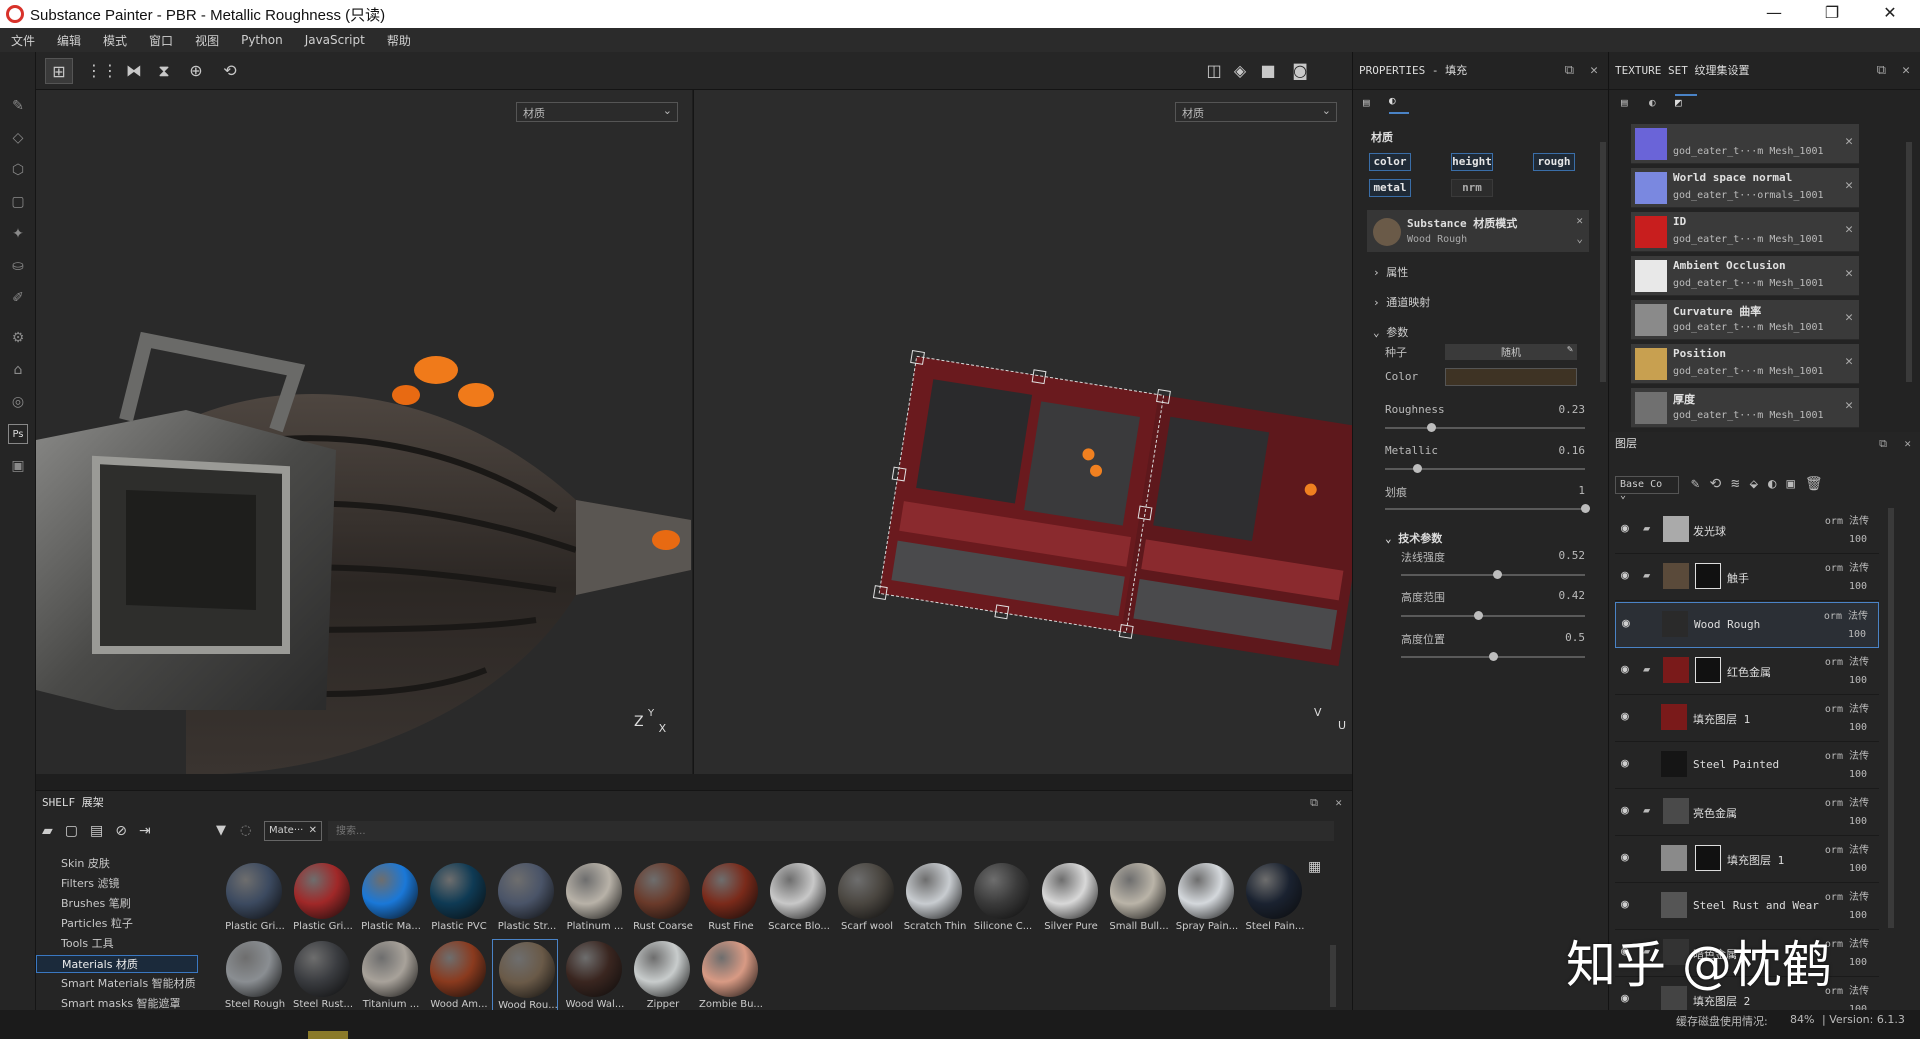 Image resolution: width=1920 pixels, height=1039 pixels. Describe the element at coordinates (1686, 105) in the screenshot. I see `baking-tab-icon: ◩` at that location.